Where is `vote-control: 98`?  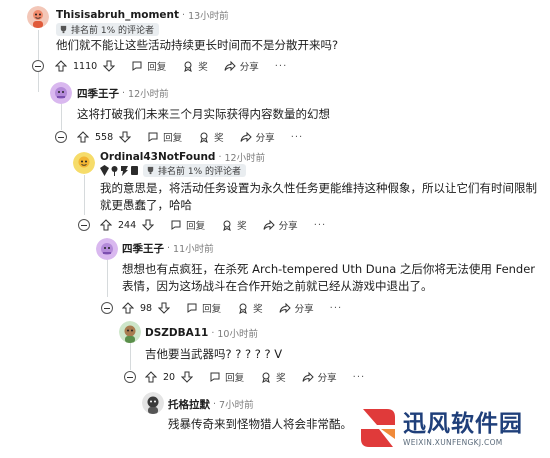 vote-control: 98 is located at coordinates (146, 308).